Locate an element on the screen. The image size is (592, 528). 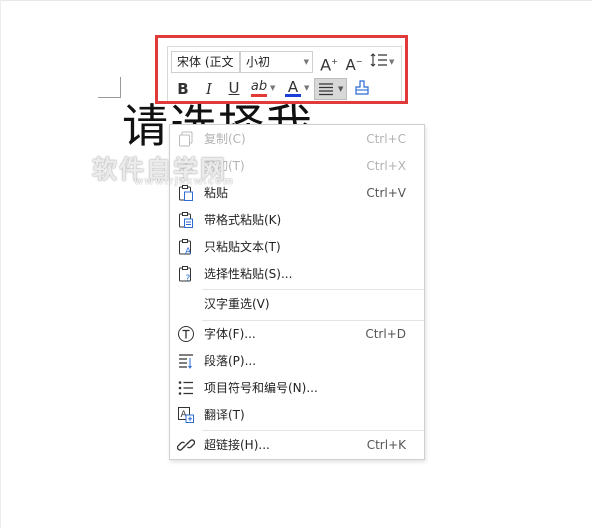
menu-item-shortcut: Ctrl+X is located at coordinates (386, 166).